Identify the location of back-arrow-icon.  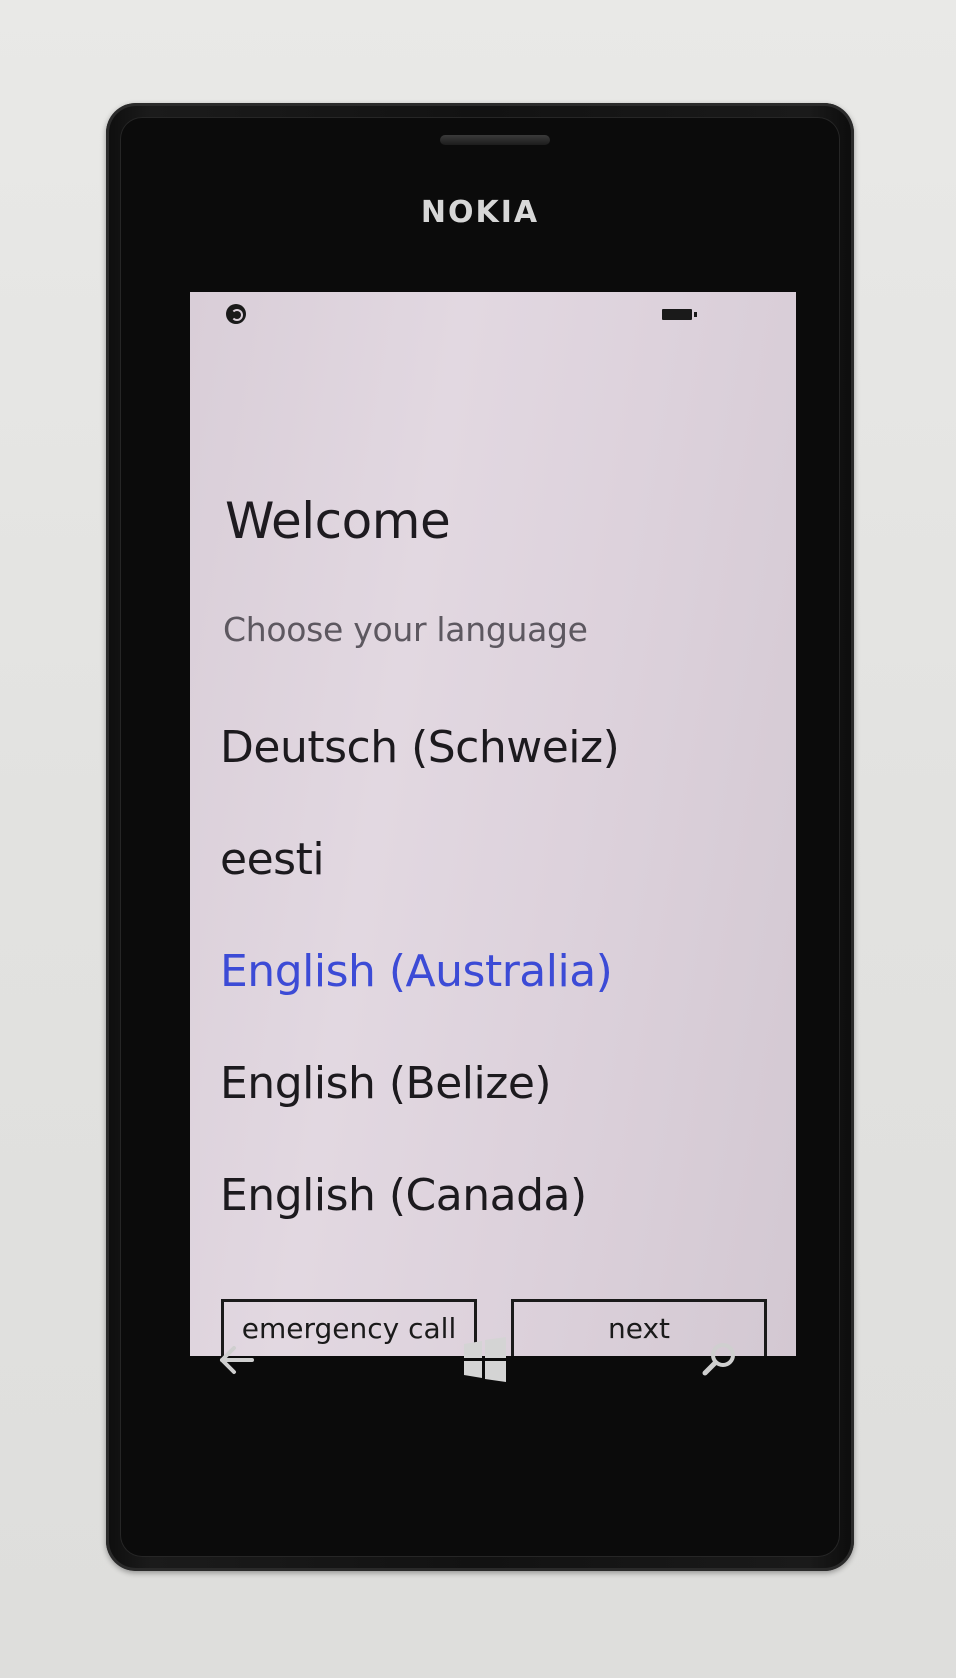
(237, 1360).